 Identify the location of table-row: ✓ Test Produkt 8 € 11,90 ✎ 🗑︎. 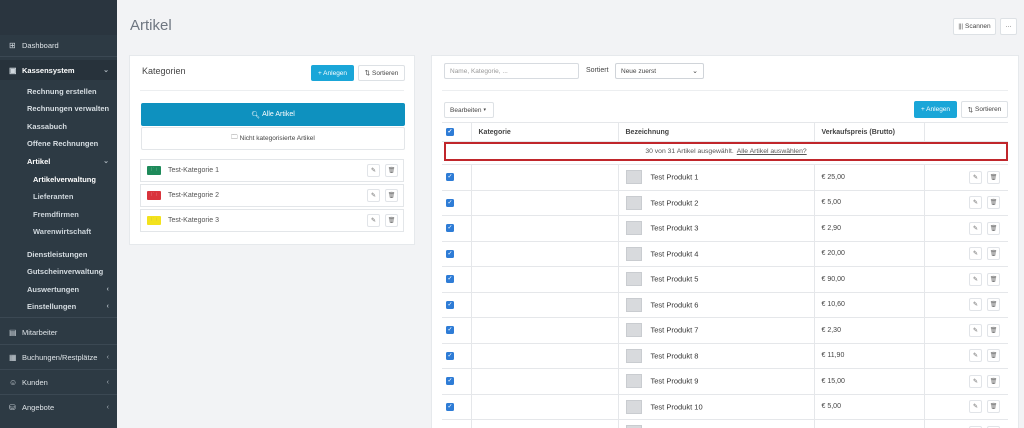
(725, 356).